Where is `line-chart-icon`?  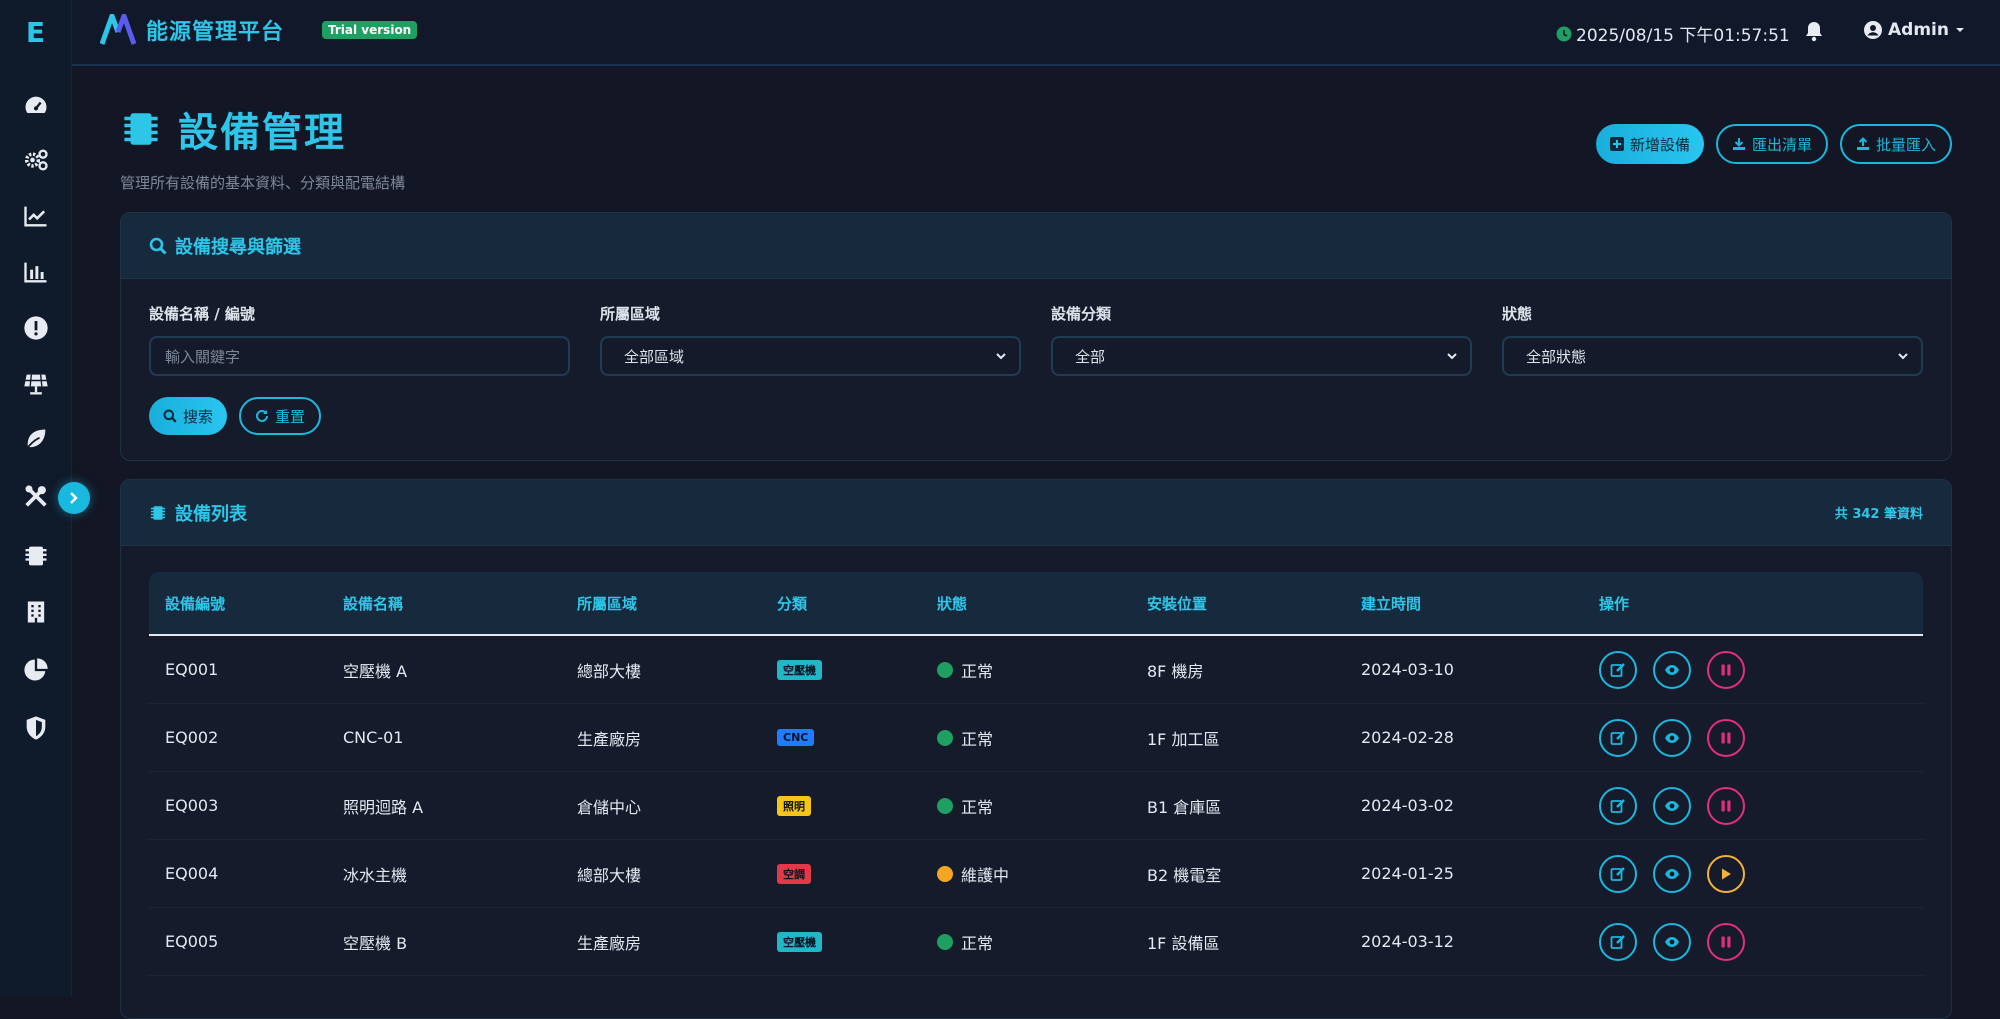
line-chart-icon is located at coordinates (35, 216).